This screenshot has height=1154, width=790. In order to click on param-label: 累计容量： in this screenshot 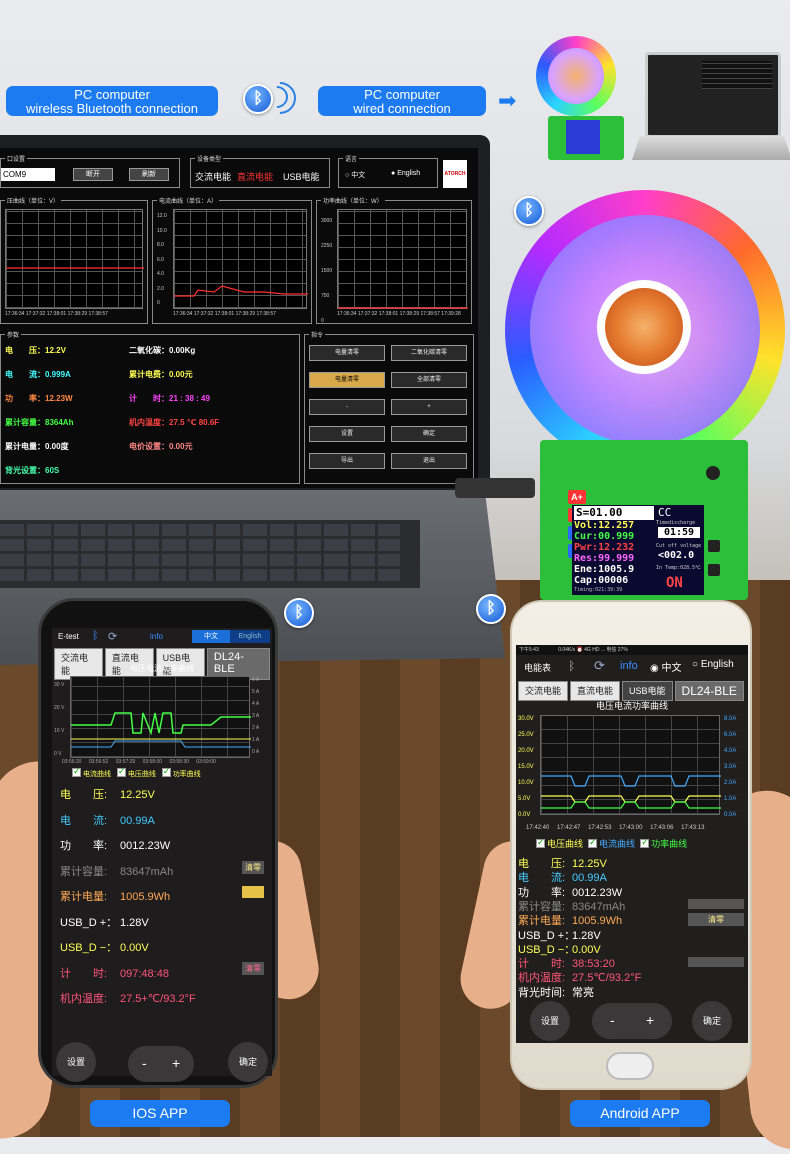, I will do `click(25, 422)`.